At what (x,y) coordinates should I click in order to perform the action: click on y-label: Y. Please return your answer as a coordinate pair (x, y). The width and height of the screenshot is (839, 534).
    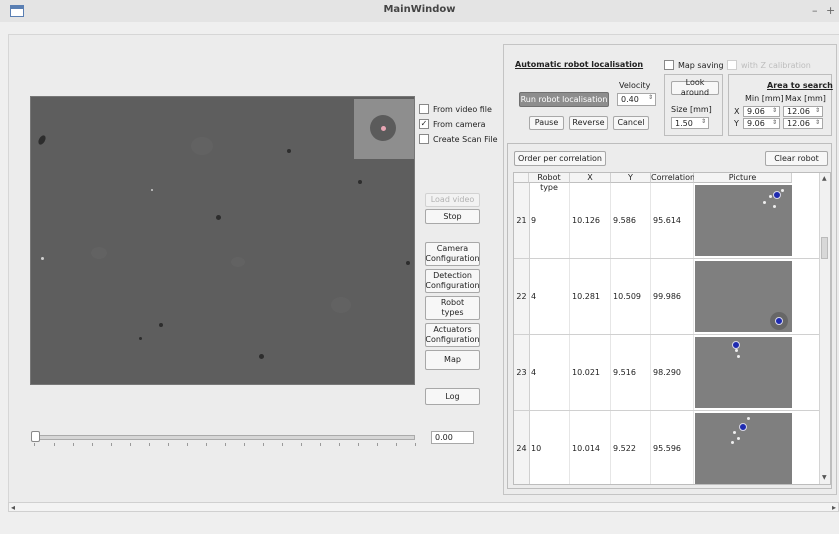
    Looking at the image, I should click on (736, 123).